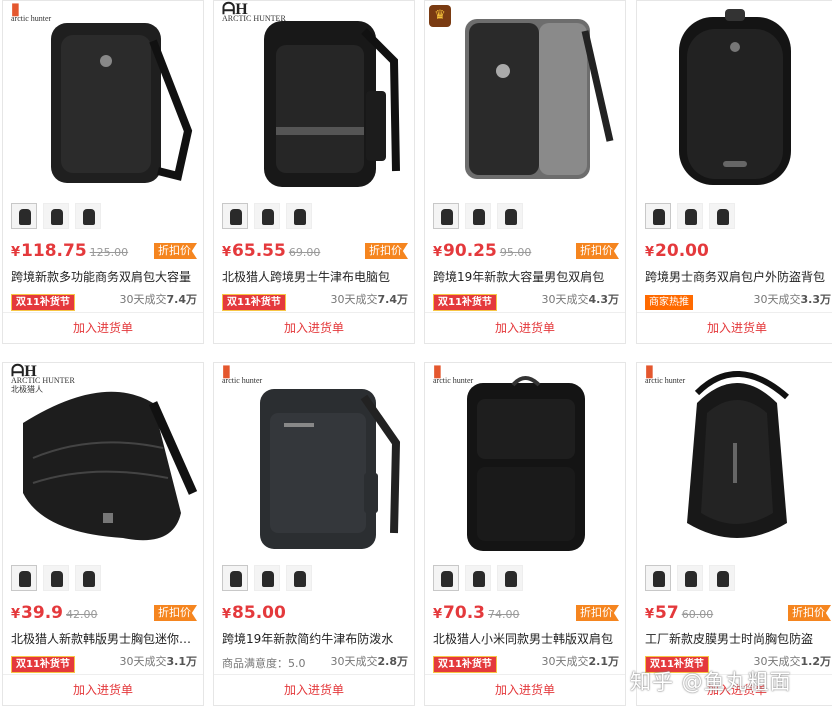 The height and width of the screenshot is (712, 832). Describe the element at coordinates (304, 252) in the screenshot. I see `original-price: 69.00` at that location.